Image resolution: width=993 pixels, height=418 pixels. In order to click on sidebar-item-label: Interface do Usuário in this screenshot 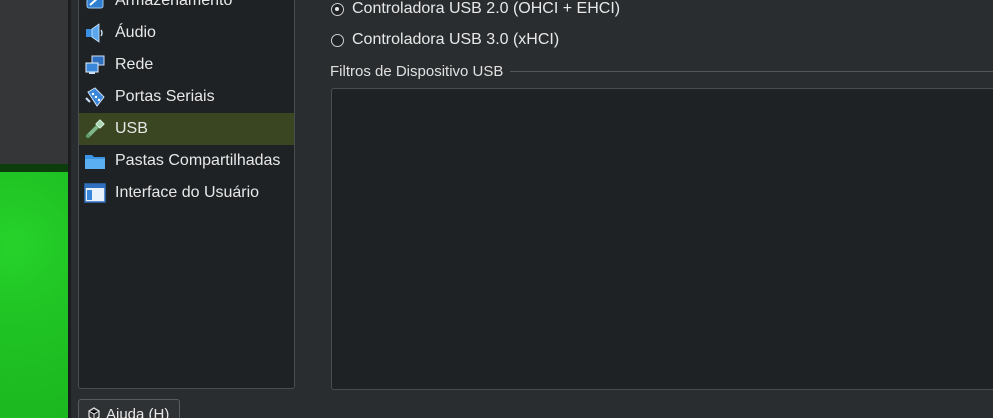, I will do `click(187, 192)`.